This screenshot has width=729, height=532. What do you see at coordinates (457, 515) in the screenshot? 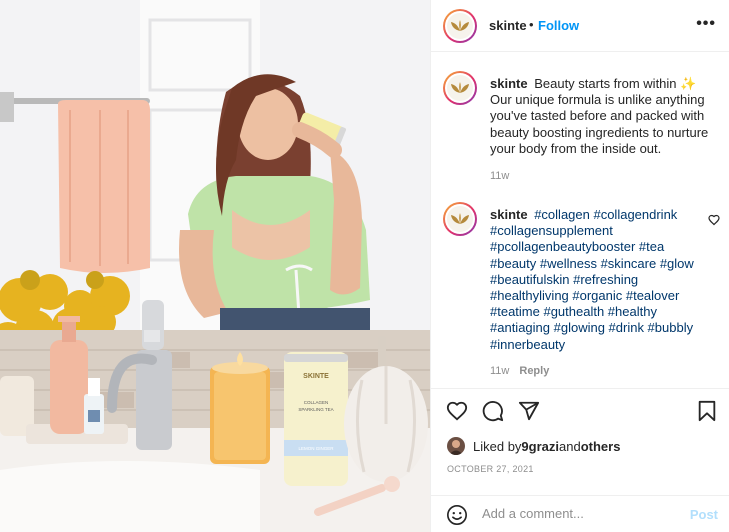
I see `emoji-smiley-icon` at bounding box center [457, 515].